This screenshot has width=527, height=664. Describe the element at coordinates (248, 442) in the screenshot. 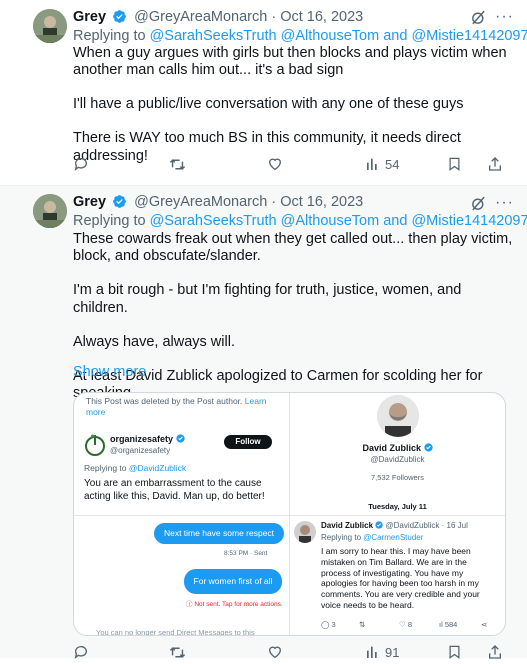

I see `follow-button: Follow` at that location.